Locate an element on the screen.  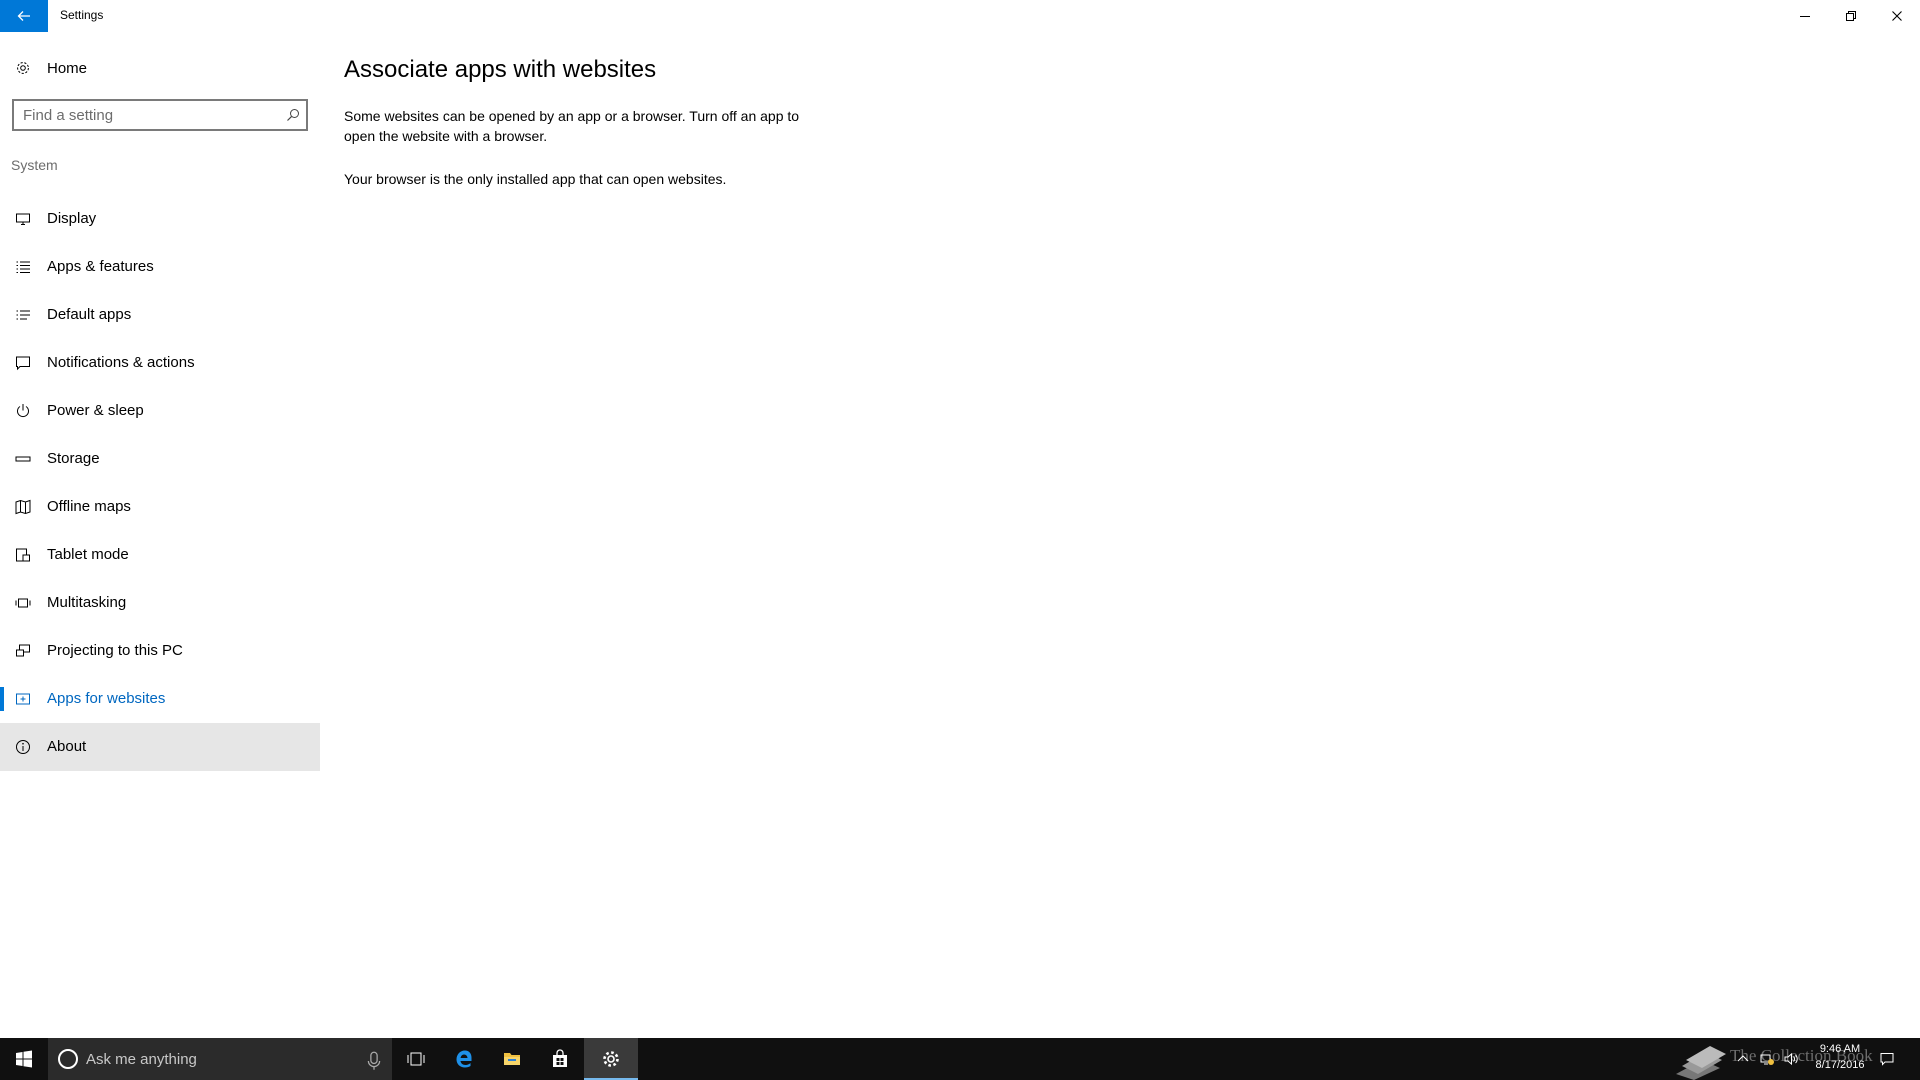
taskbar: Ask me anything is located at coordinates (960, 1059).